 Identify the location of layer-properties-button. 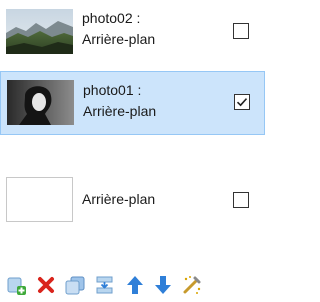
(192, 285).